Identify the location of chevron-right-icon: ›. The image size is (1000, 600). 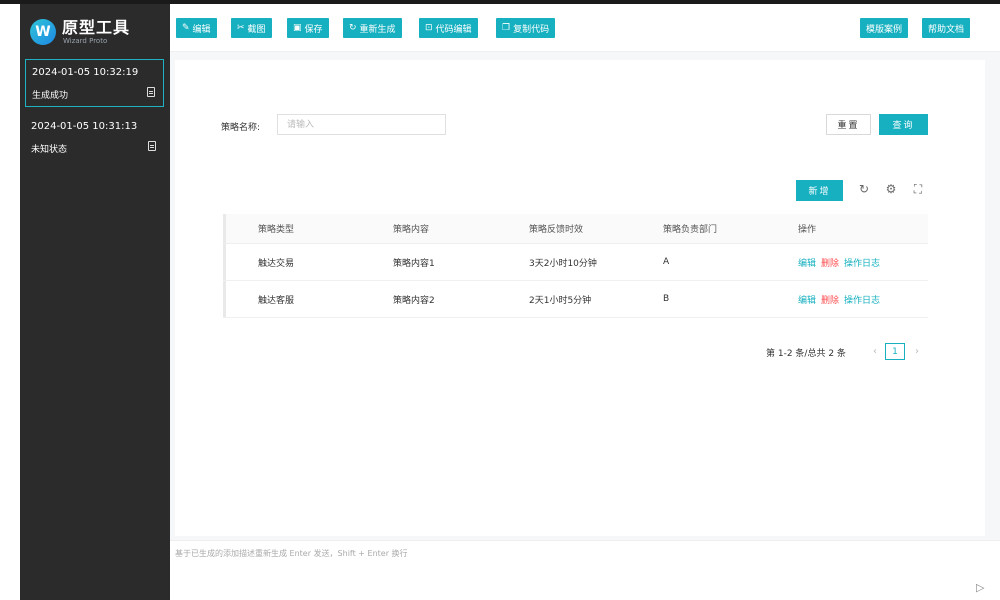
(917, 351).